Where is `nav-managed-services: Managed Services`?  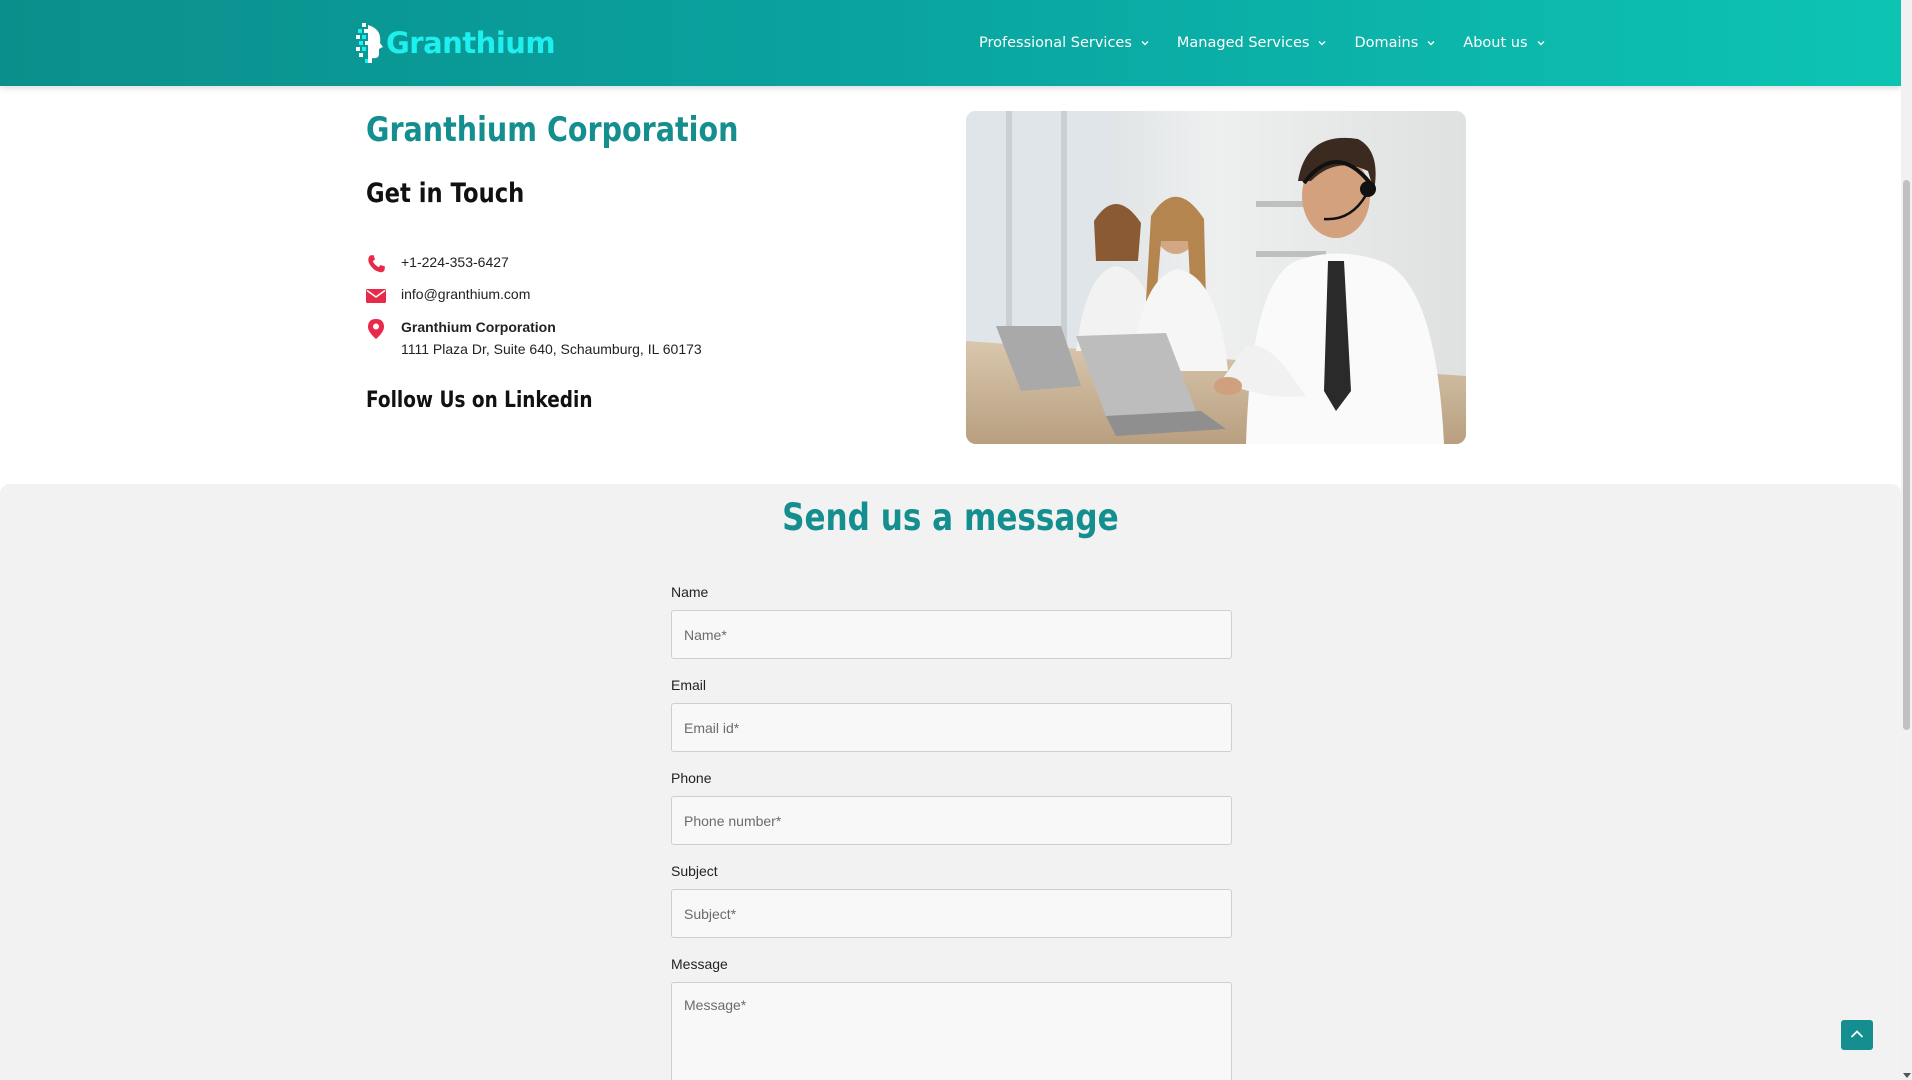 nav-managed-services: Managed Services is located at coordinates (1252, 43).